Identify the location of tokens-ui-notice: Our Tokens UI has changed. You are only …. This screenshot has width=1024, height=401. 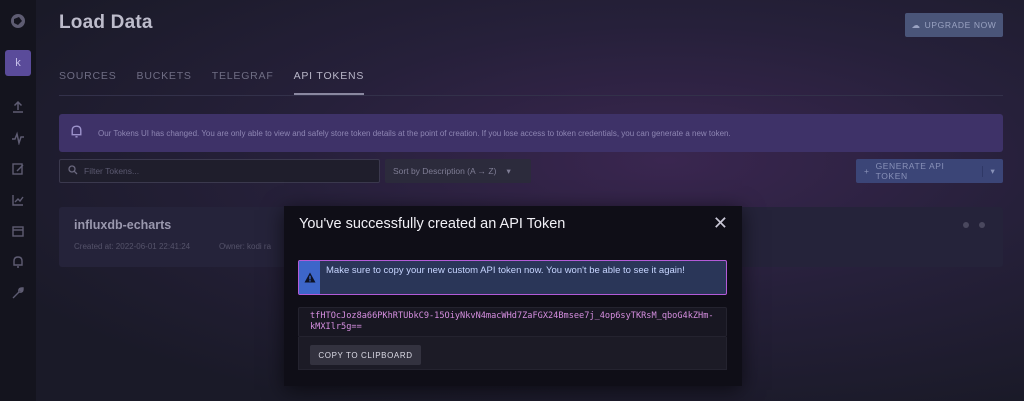
(531, 133).